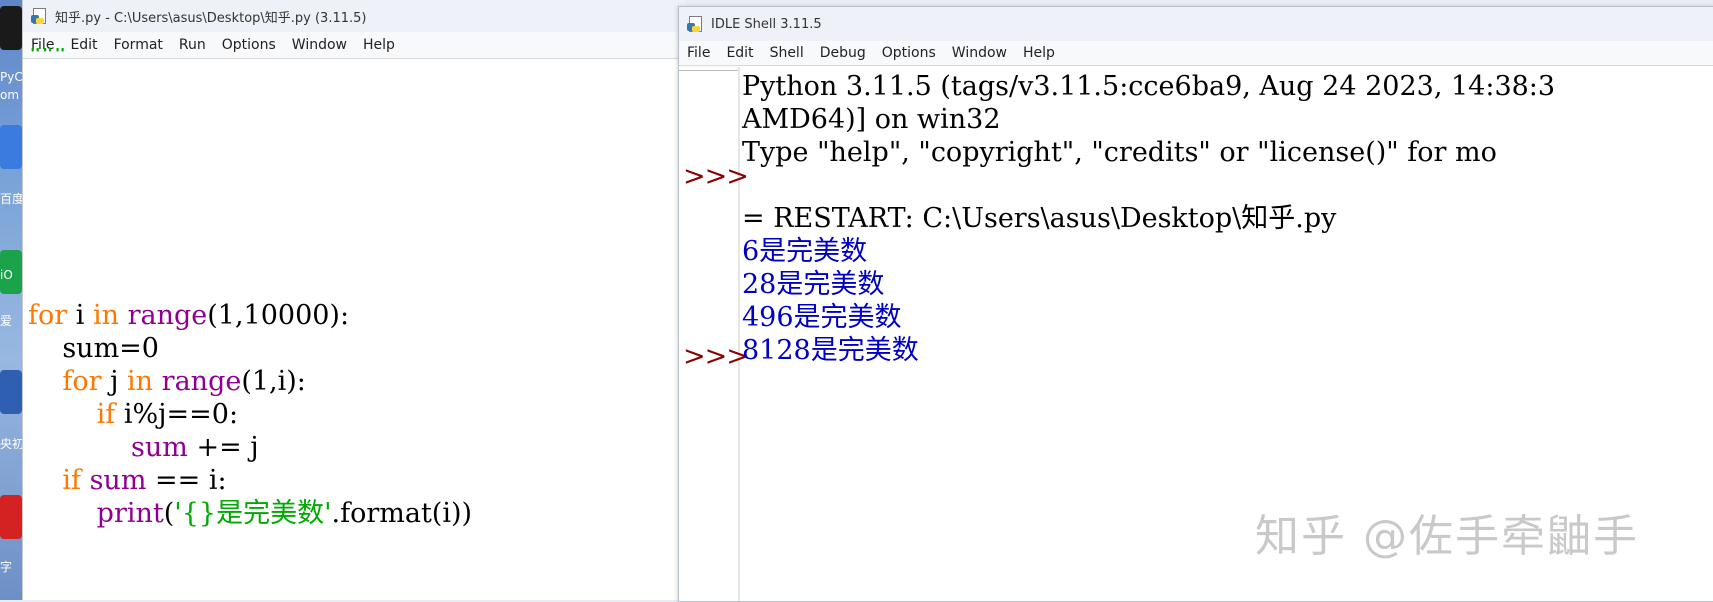 The height and width of the screenshot is (602, 1713). Describe the element at coordinates (11, 147) in the screenshot. I see `baidu-shortcut-icon` at that location.